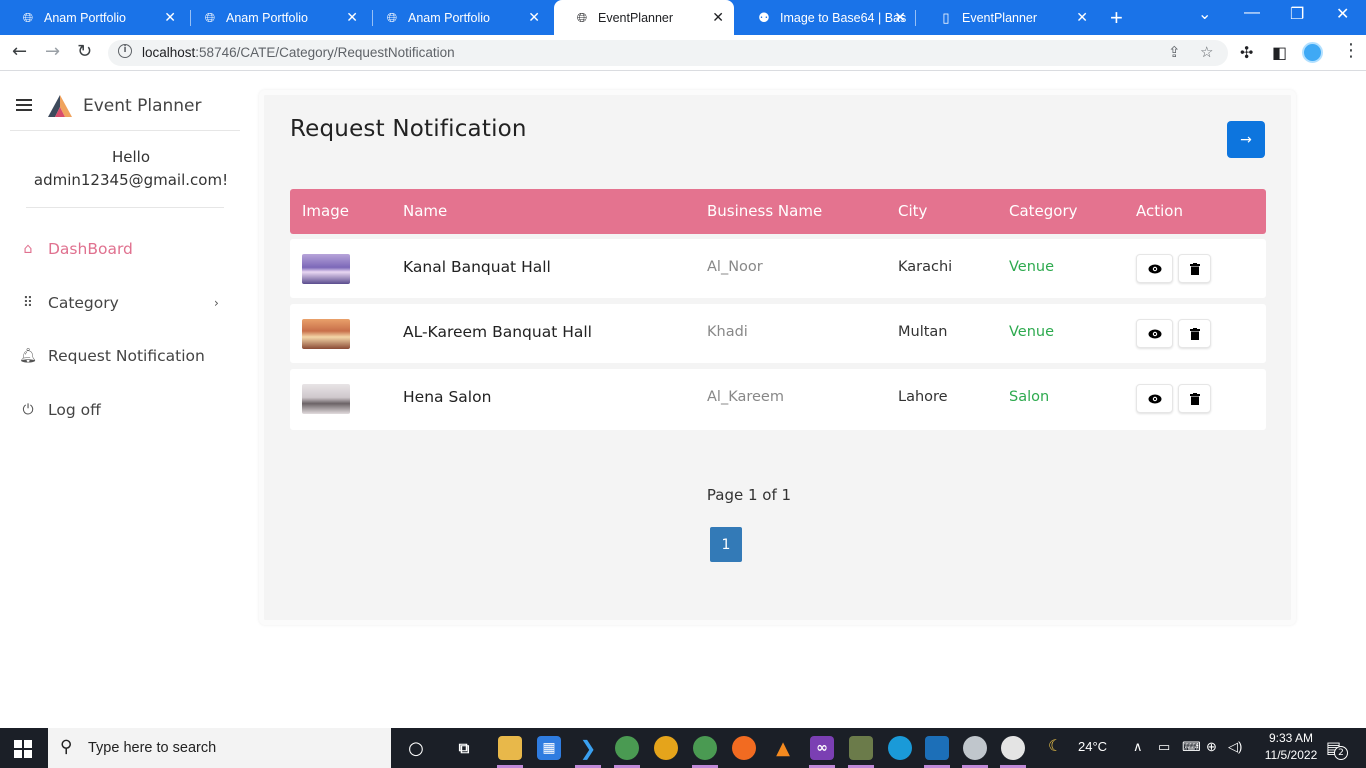 The height and width of the screenshot is (768, 1366). I want to click on venue-thumbnail, so click(326, 269).